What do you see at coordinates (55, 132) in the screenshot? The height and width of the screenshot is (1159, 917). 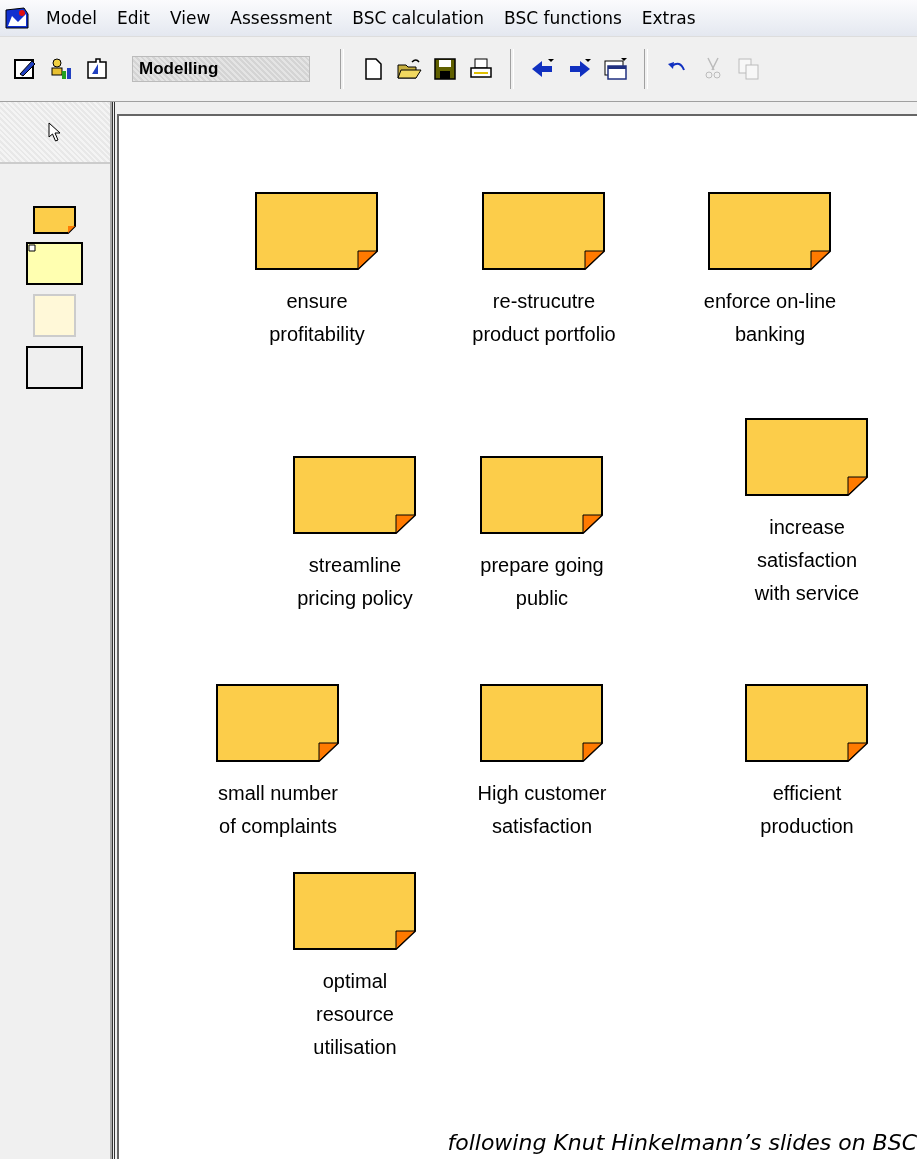 I see `cursor-icon` at bounding box center [55, 132].